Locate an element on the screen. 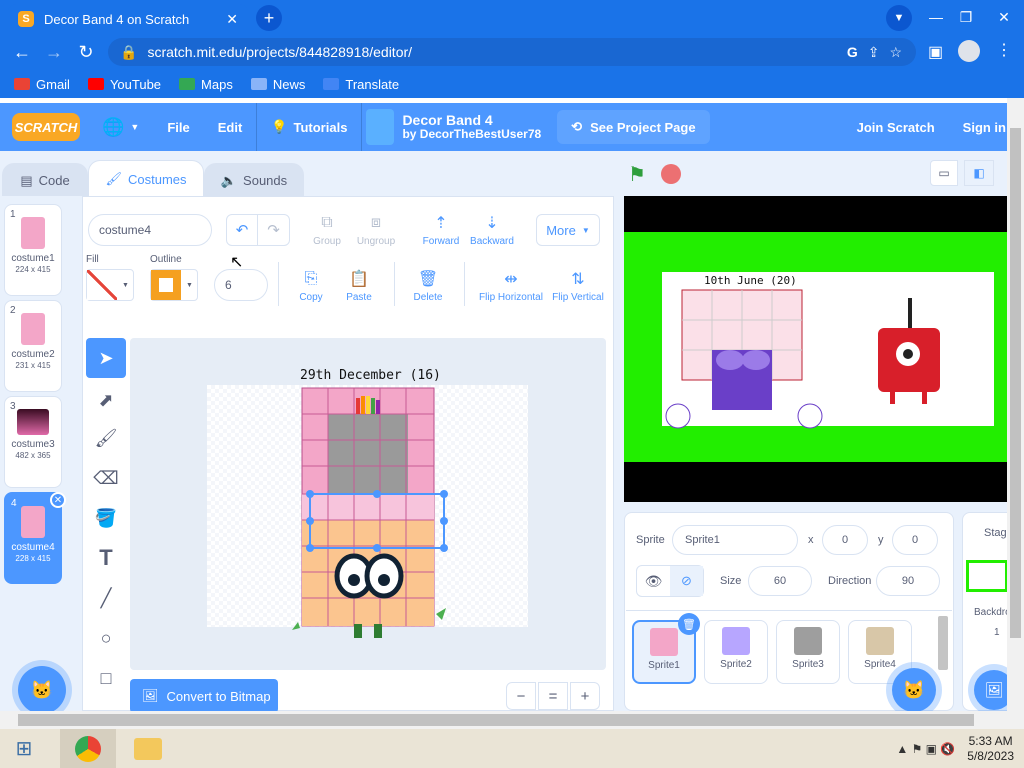  costume-item: 2 costume2 231 x 415 is located at coordinates (33, 346).